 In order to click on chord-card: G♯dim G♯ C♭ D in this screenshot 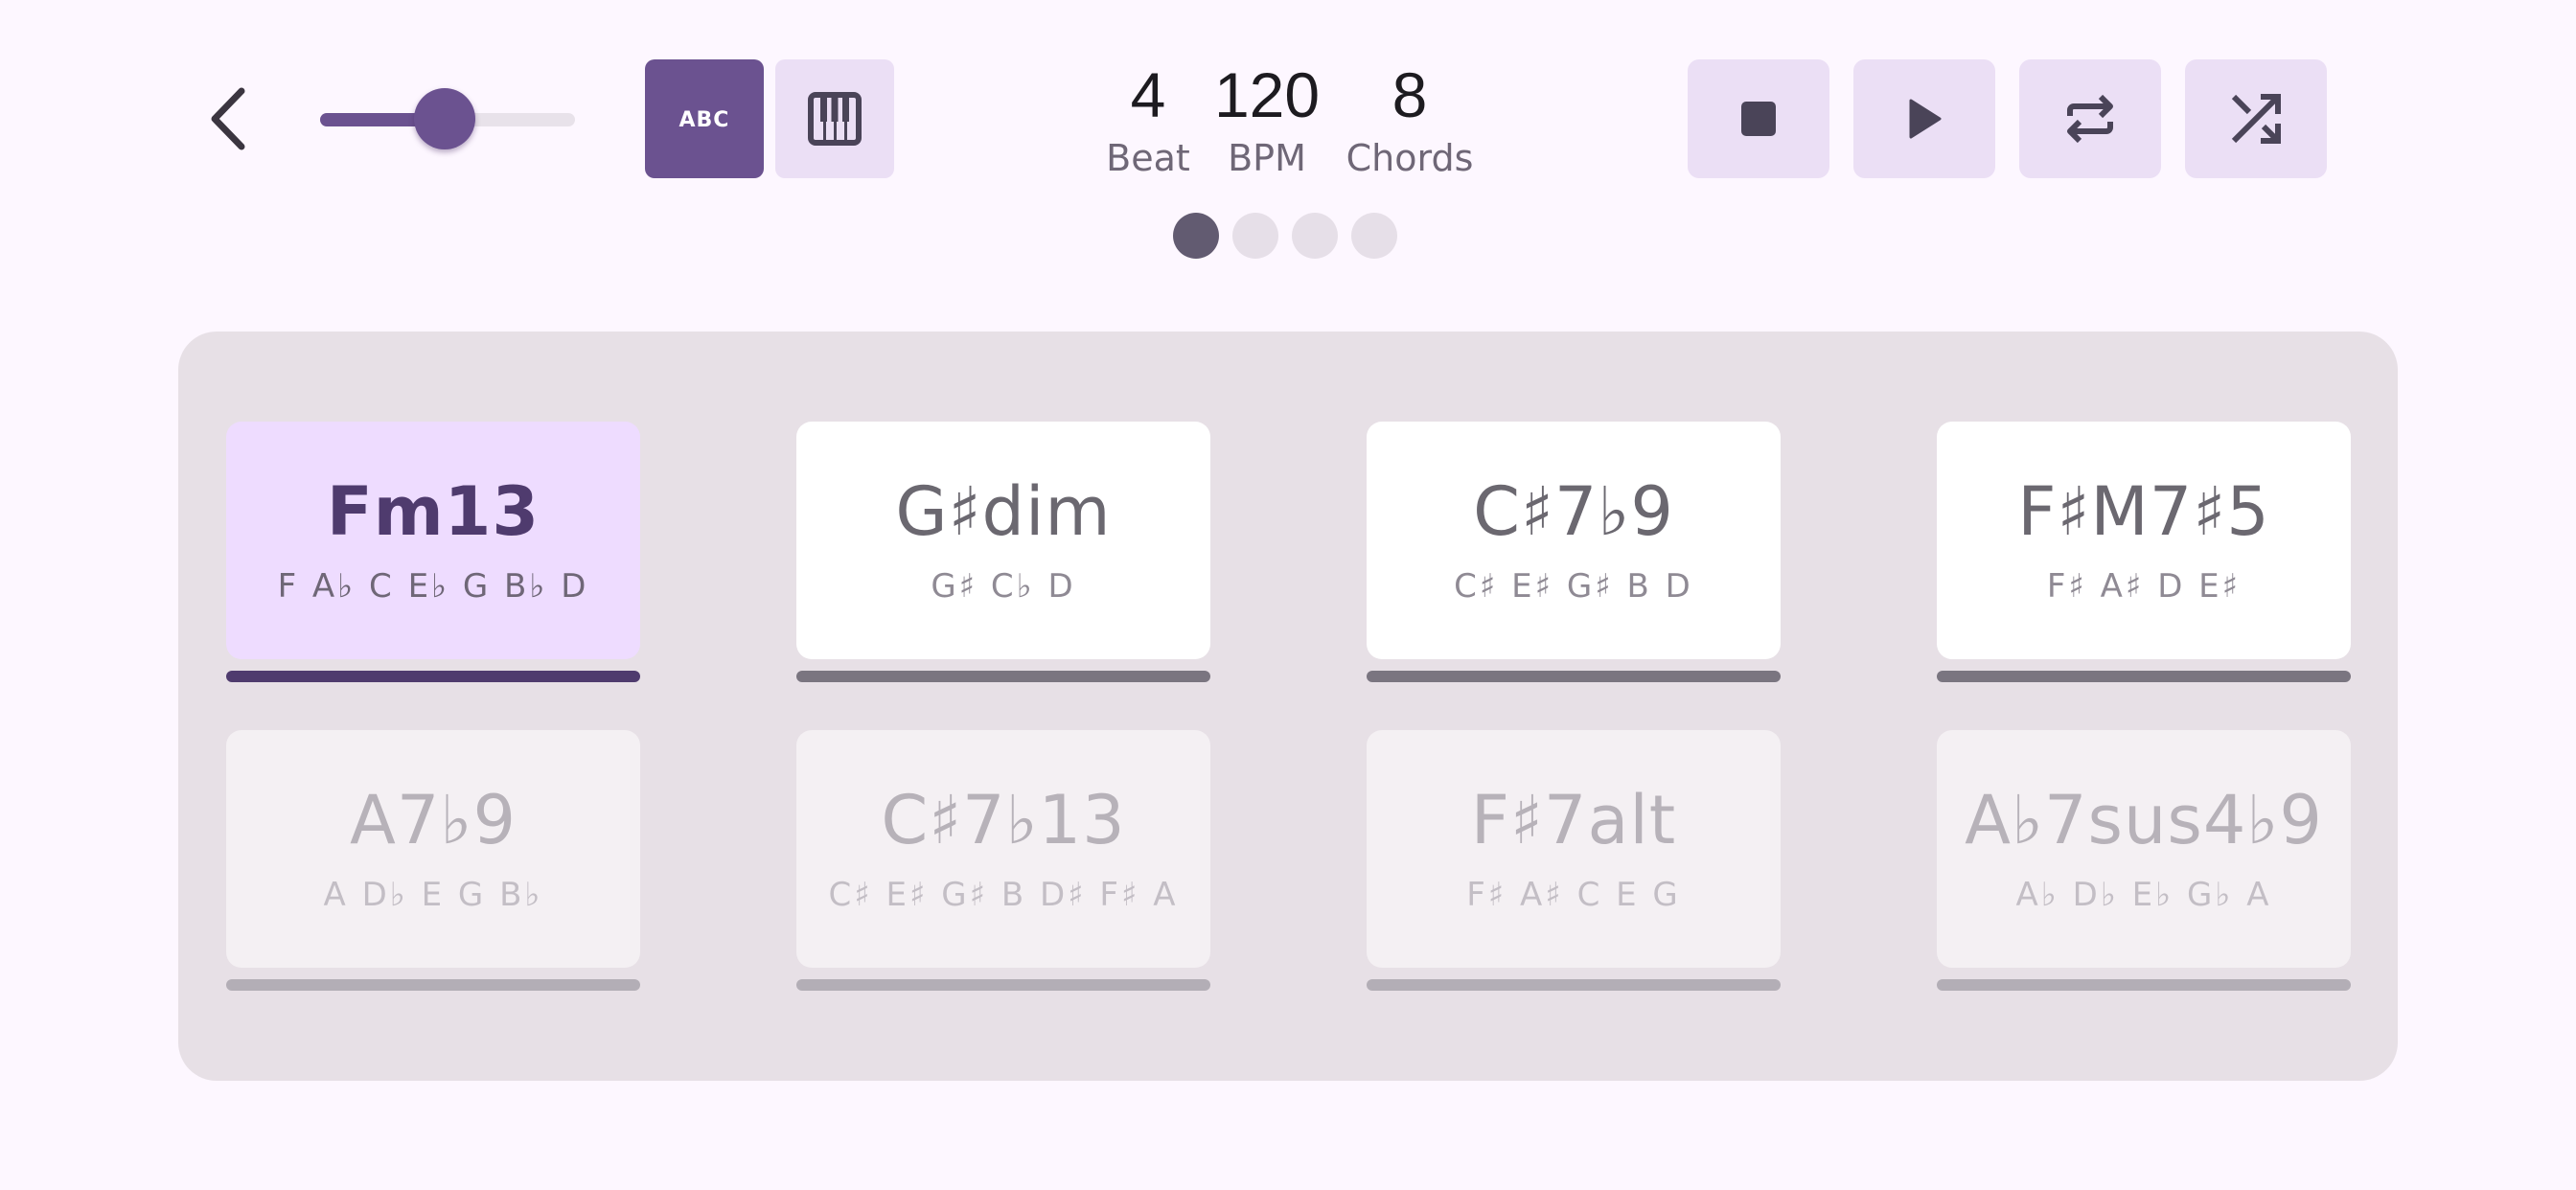, I will do `click(1003, 541)`.